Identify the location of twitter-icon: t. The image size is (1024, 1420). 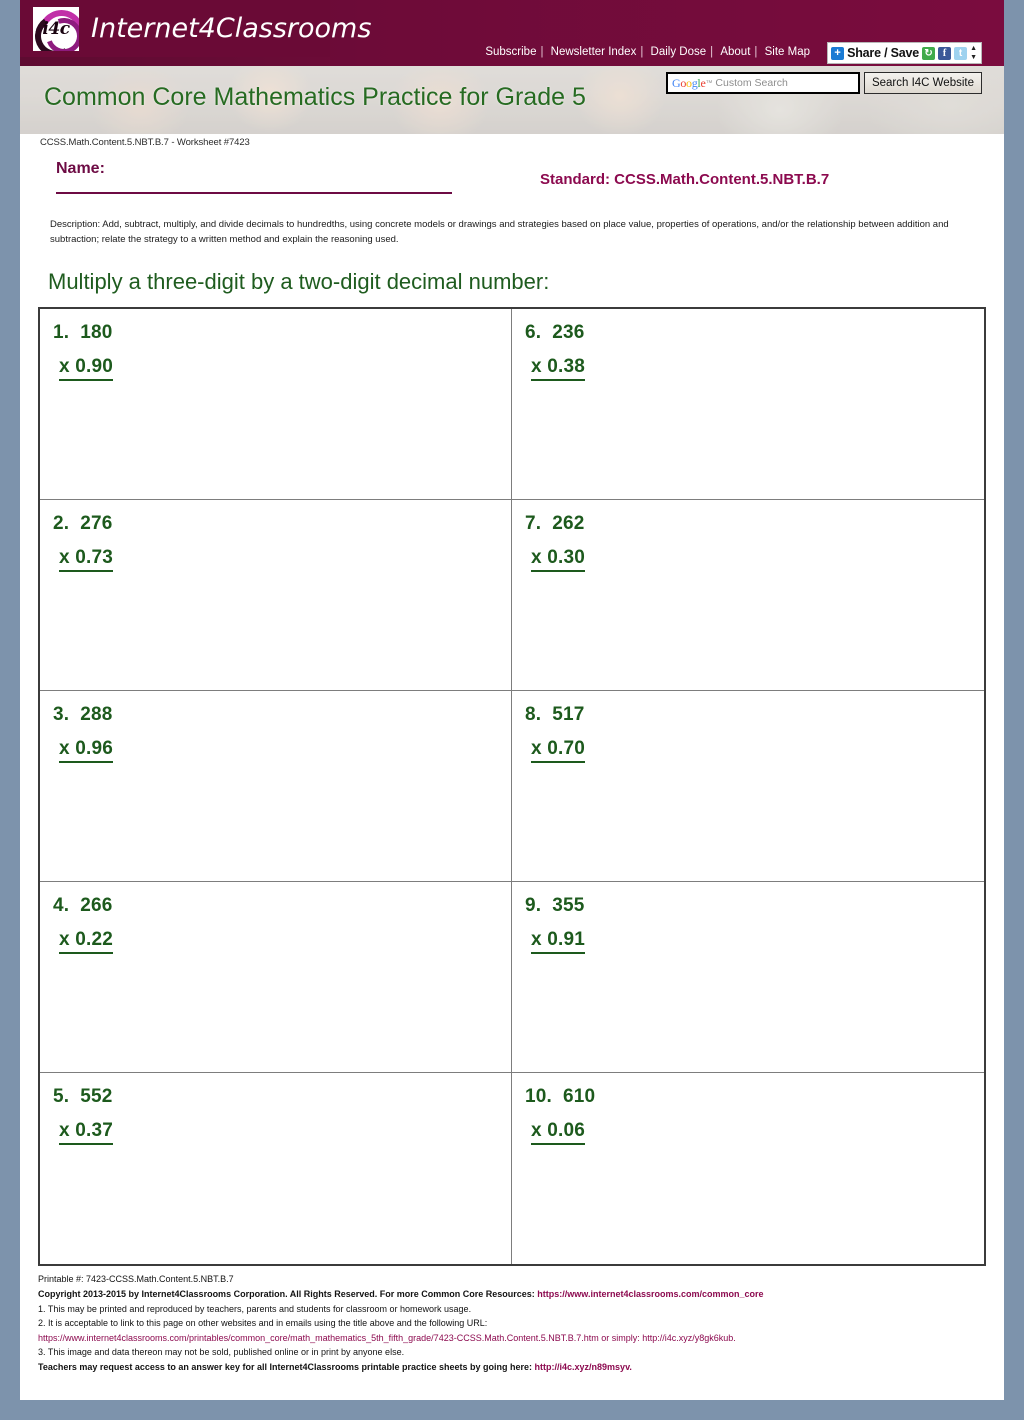
(961, 53).